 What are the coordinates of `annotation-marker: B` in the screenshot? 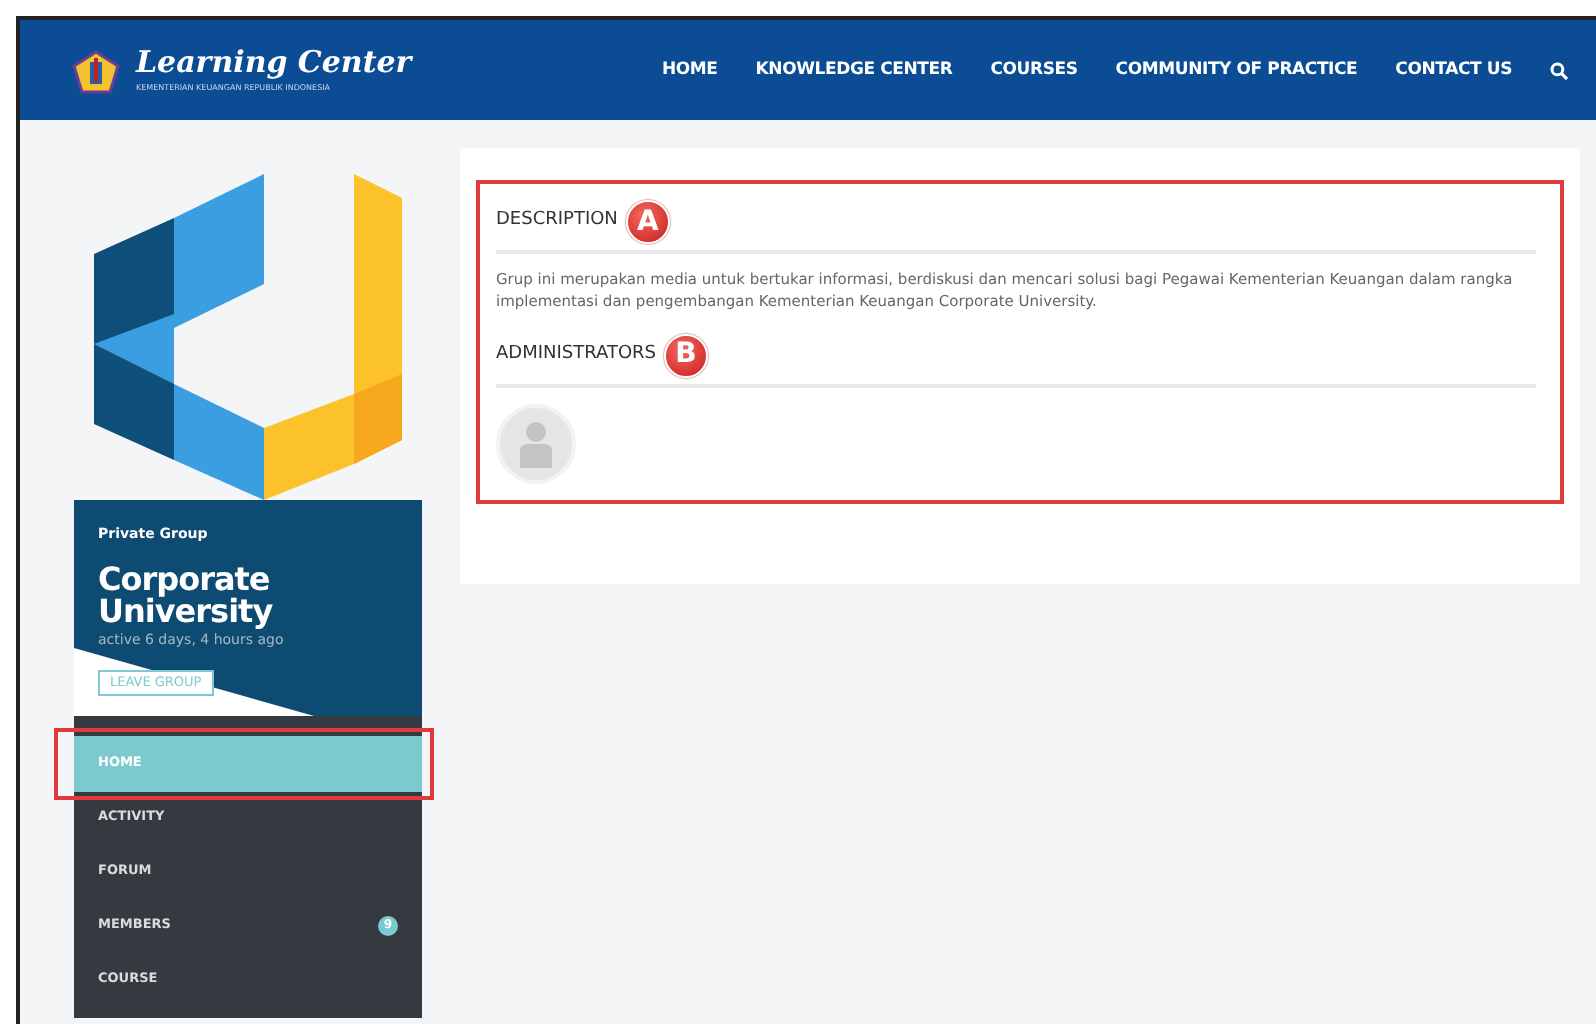 It's located at (686, 355).